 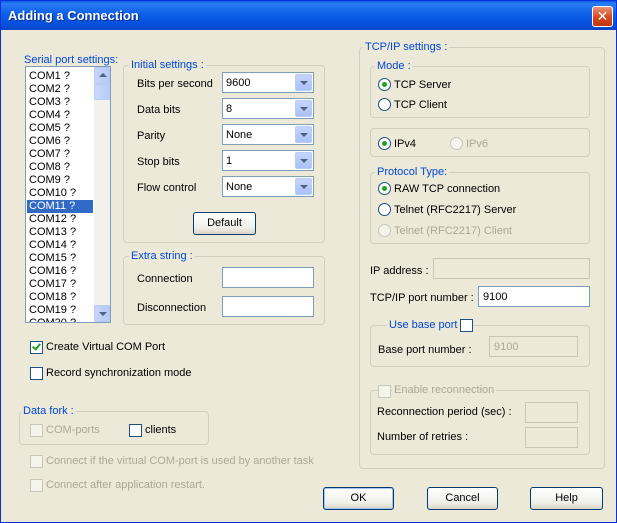 I want to click on tcp-server-label: TCP Server, so click(x=422, y=85).